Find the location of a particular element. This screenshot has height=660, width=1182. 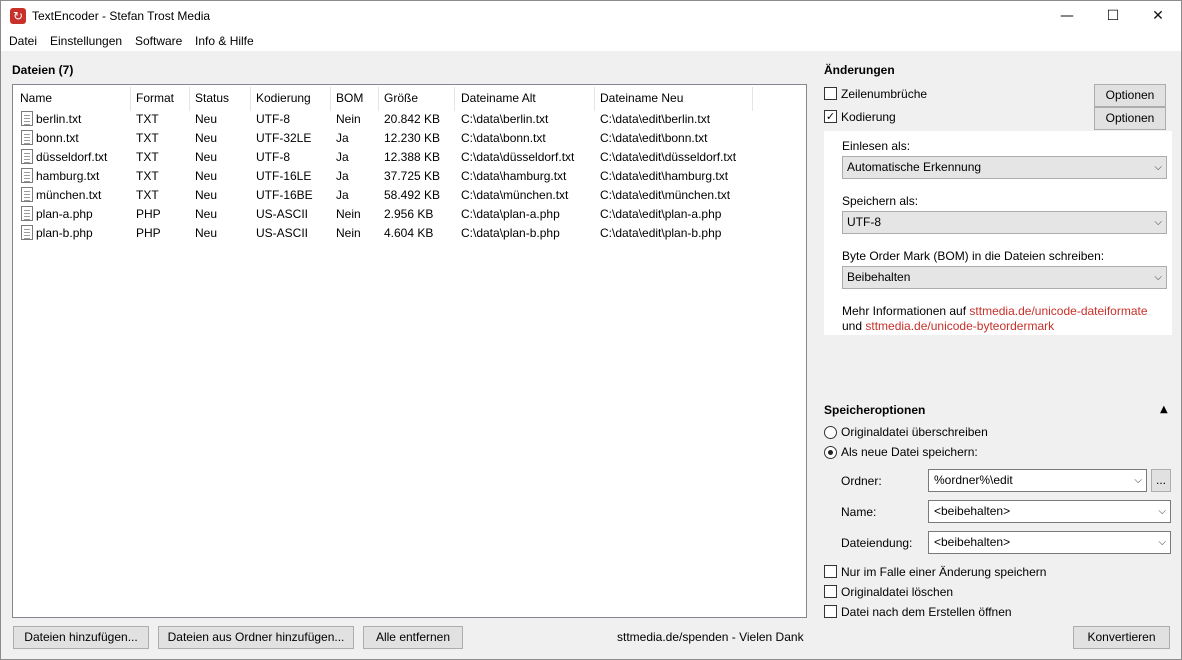

line-breaks-label: Zeilenumbrüche is located at coordinates (884, 94).